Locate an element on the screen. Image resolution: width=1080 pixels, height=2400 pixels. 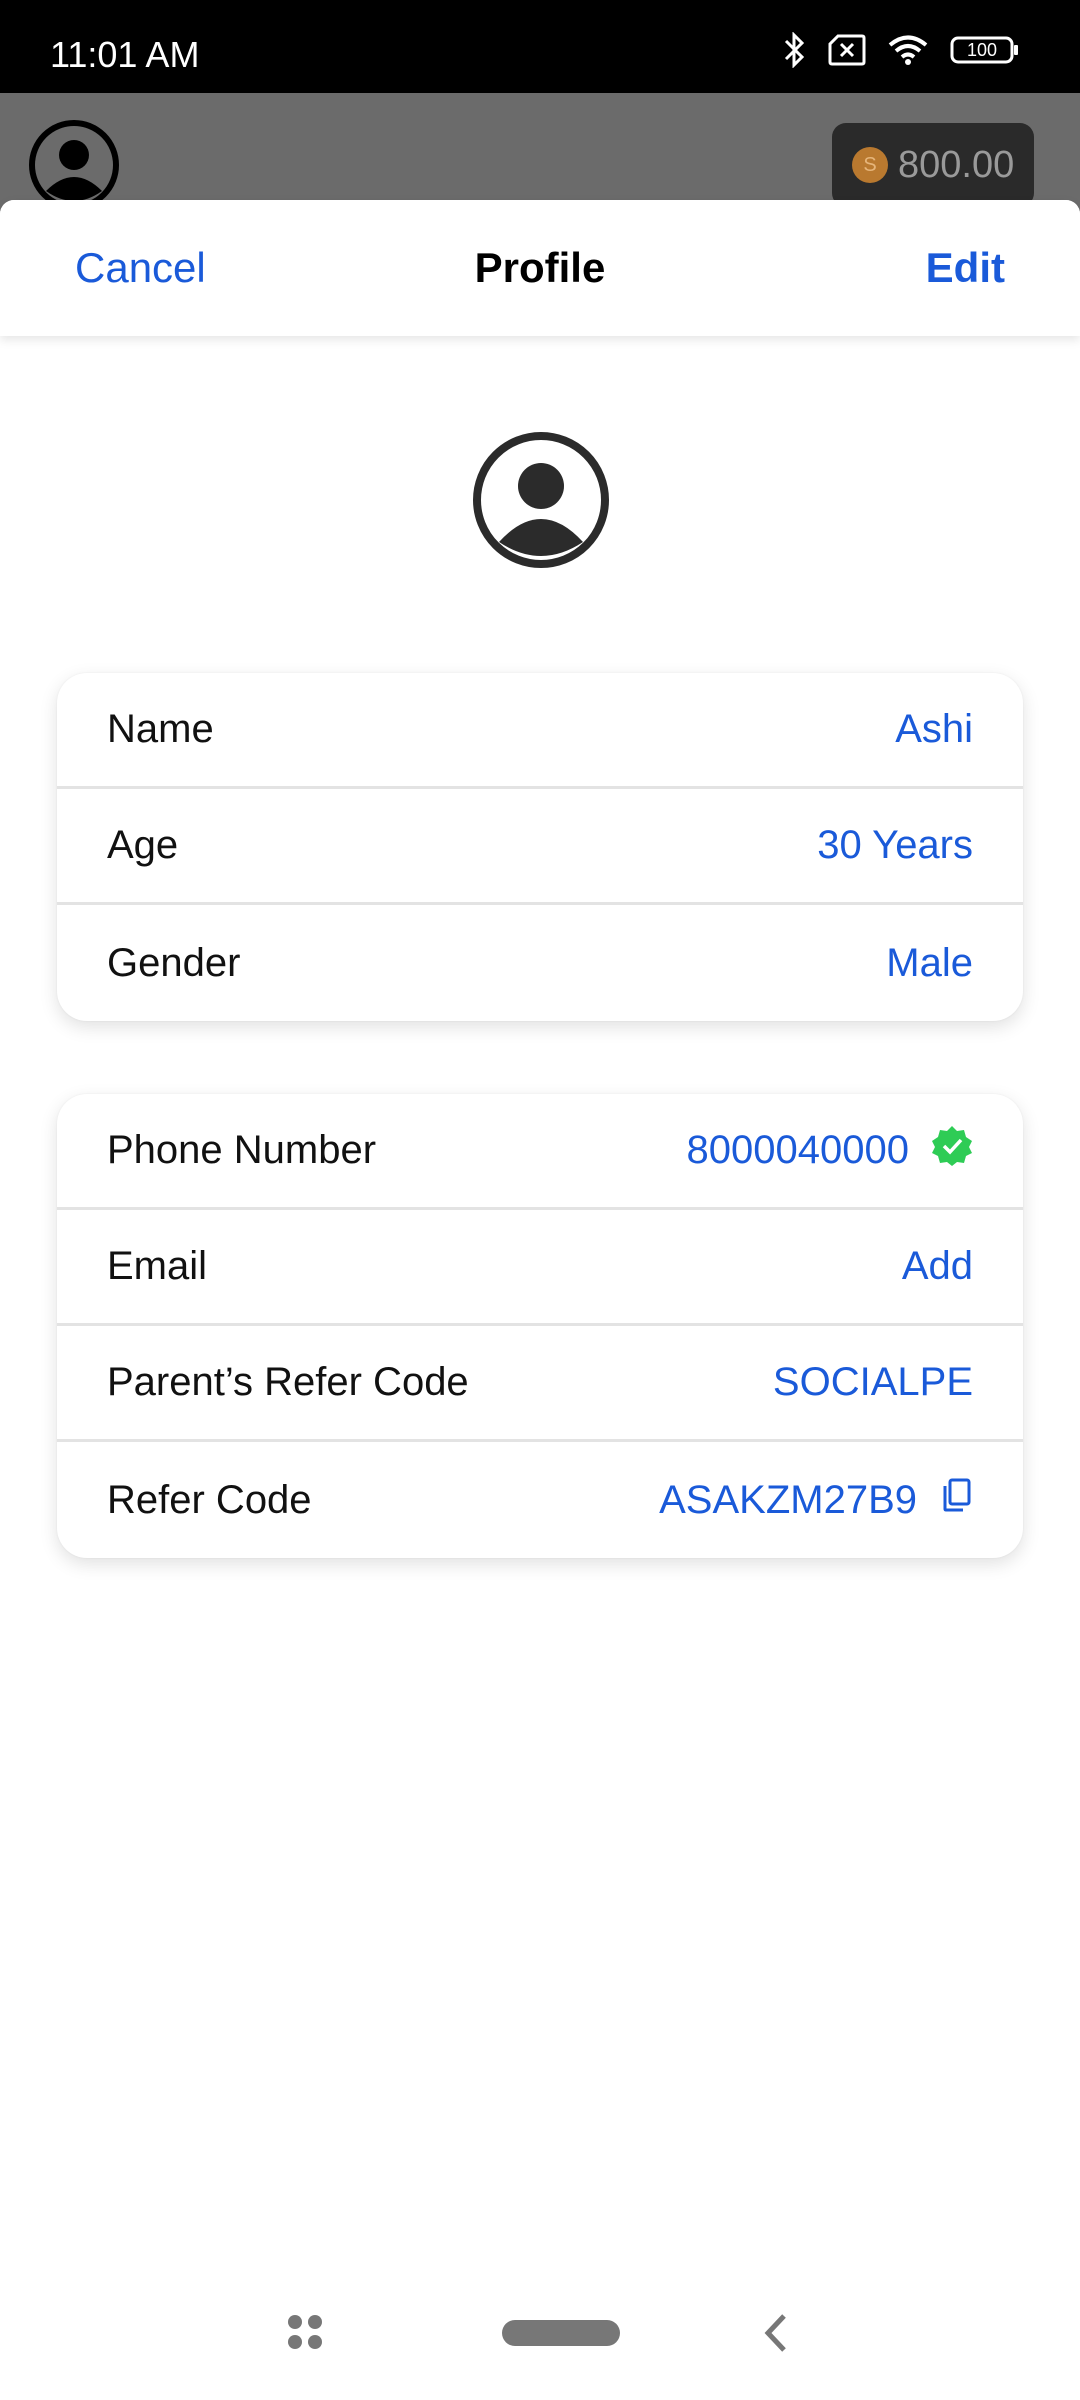
gender-value: Male is located at coordinates (929, 962).